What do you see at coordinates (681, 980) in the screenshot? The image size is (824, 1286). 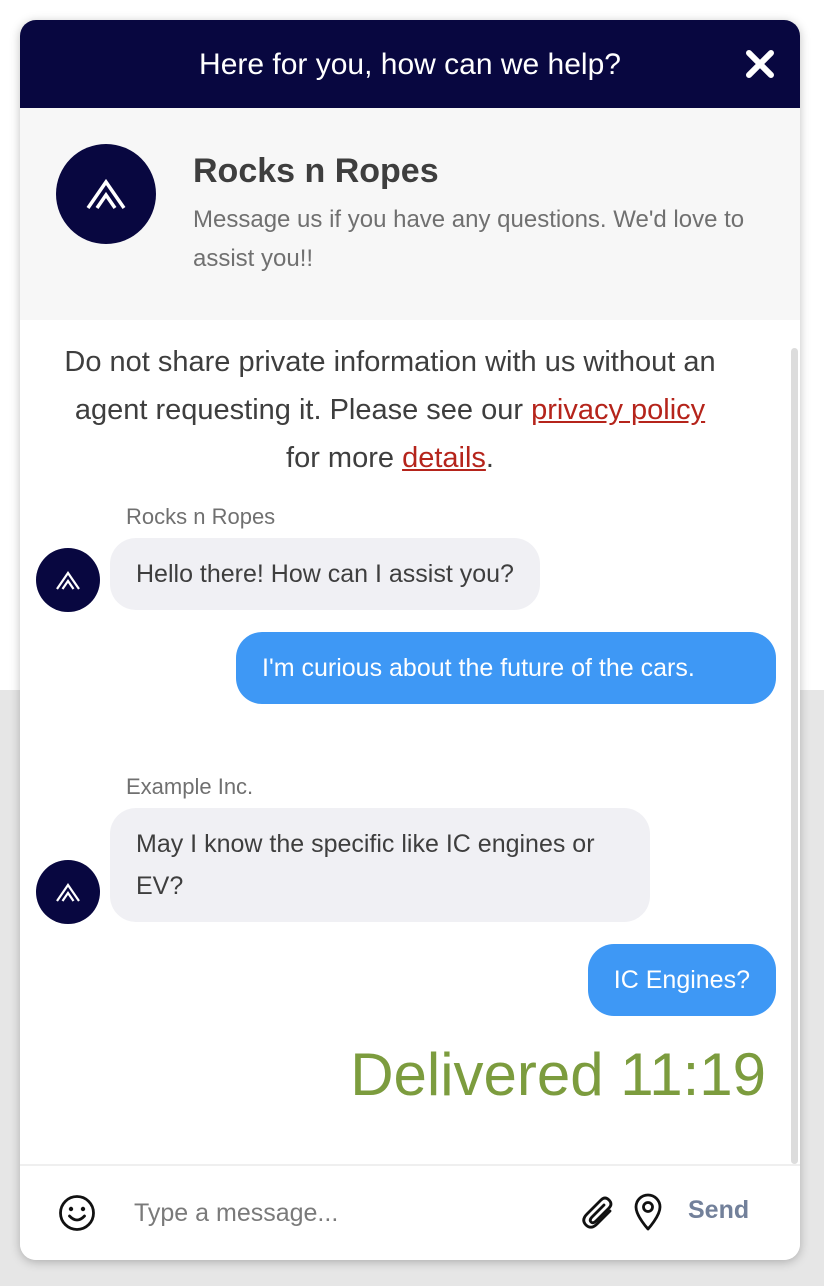 I see `outgoing-message-bubble: IC Engines?` at bounding box center [681, 980].